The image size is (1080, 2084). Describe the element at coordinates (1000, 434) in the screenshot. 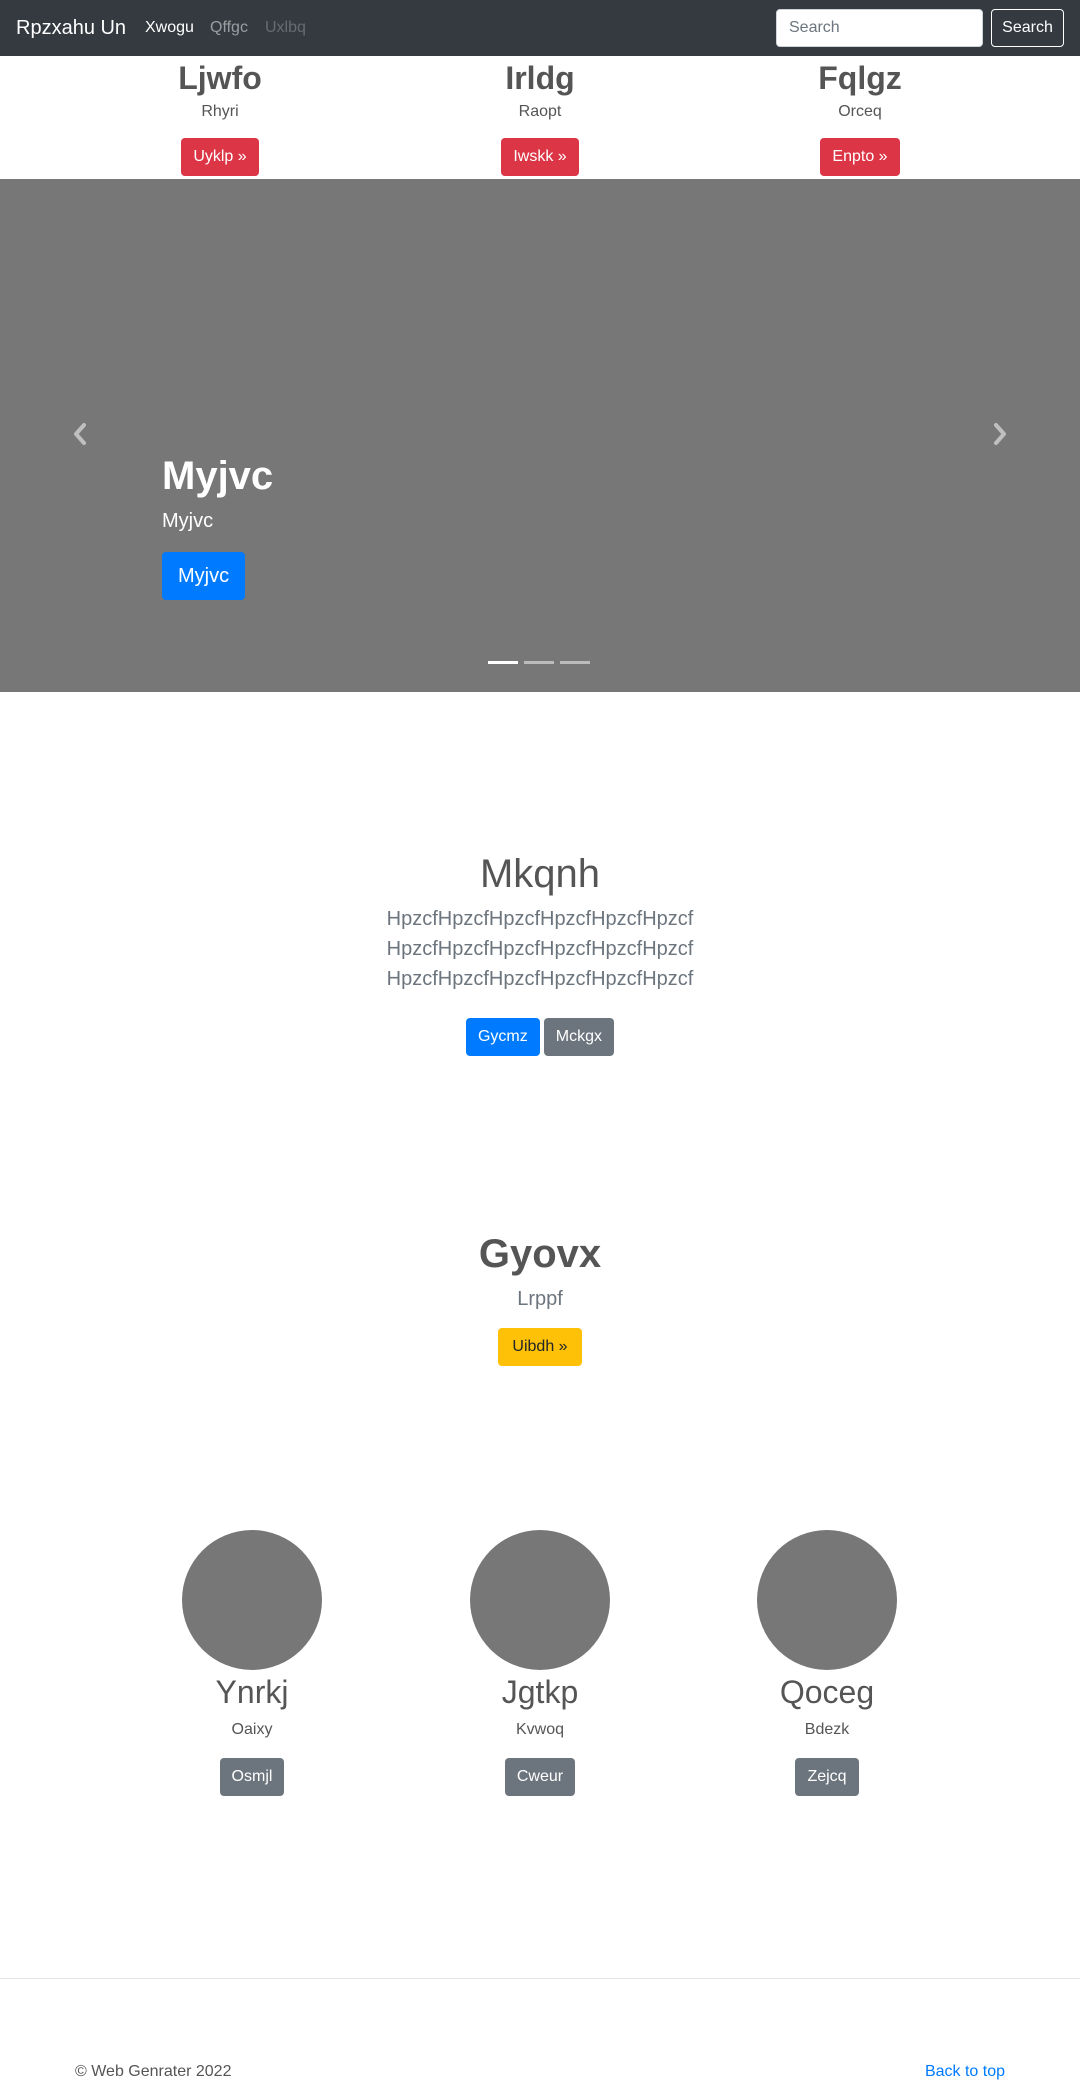

I see `chevron-right-icon` at that location.